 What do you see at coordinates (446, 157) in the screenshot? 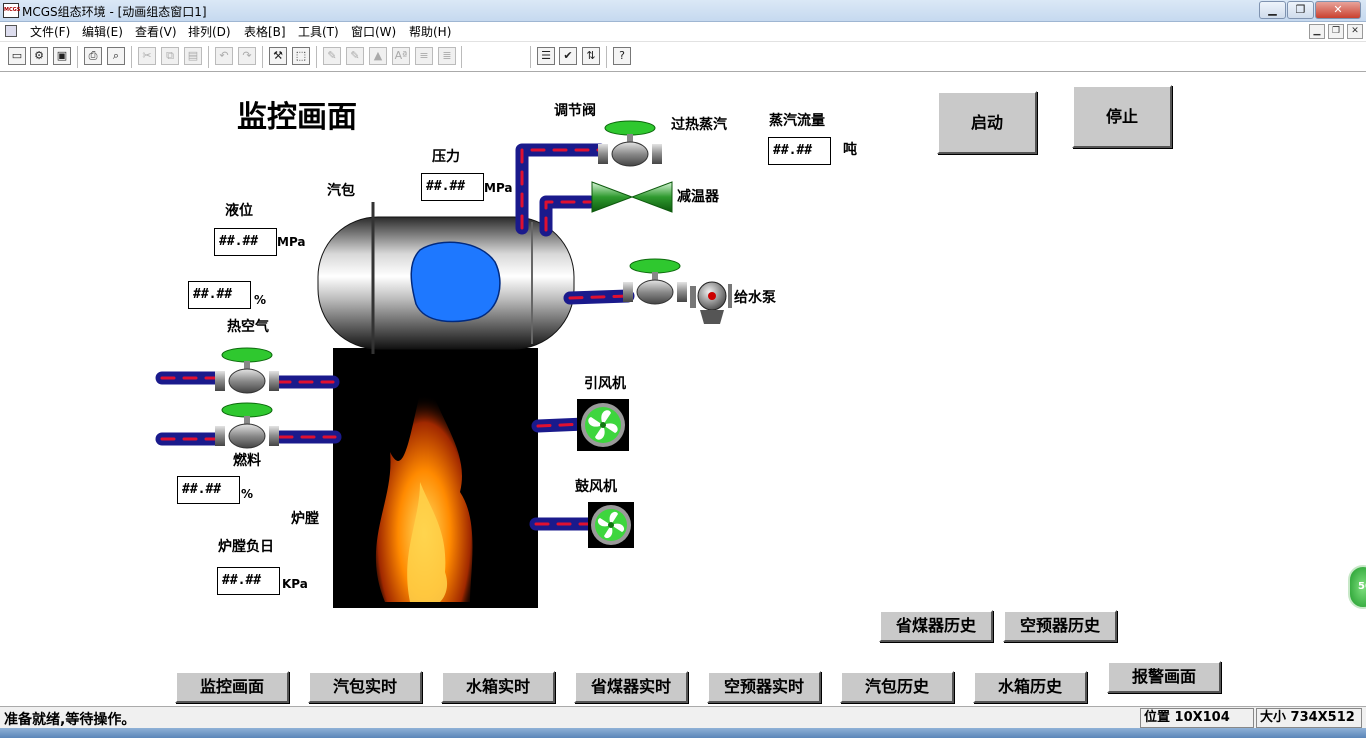
I see `label-pressure: 压力` at bounding box center [446, 157].